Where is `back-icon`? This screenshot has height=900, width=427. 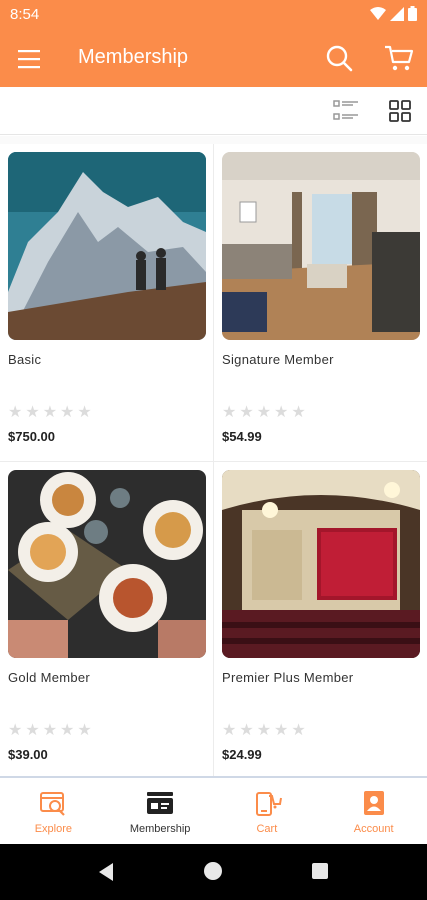 back-icon is located at coordinates (106, 872).